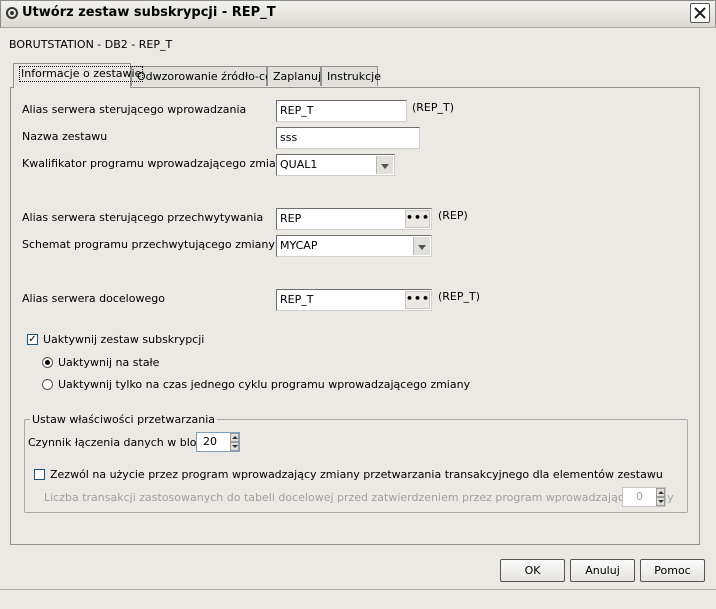 This screenshot has height=609, width=716. What do you see at coordinates (291, 218) in the screenshot?
I see `capture-control-alias-value: REP` at bounding box center [291, 218].